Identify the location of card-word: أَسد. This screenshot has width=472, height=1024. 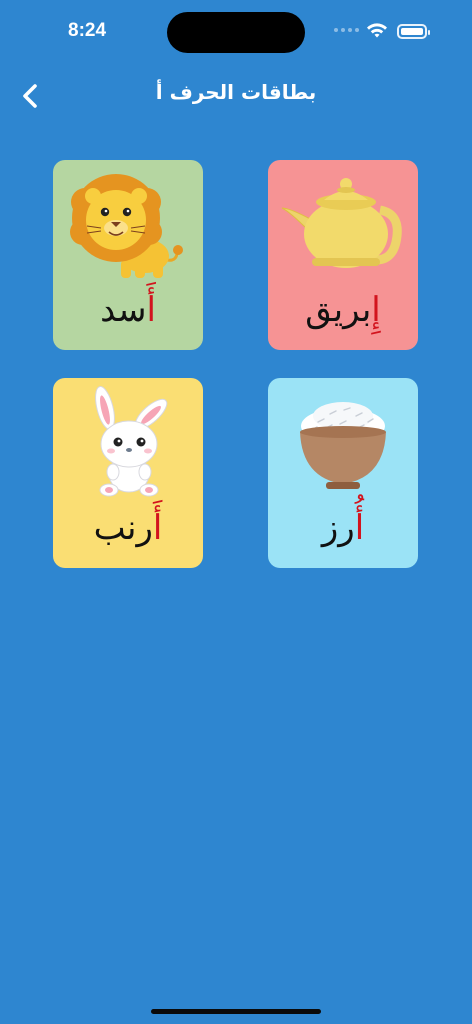
(128, 310).